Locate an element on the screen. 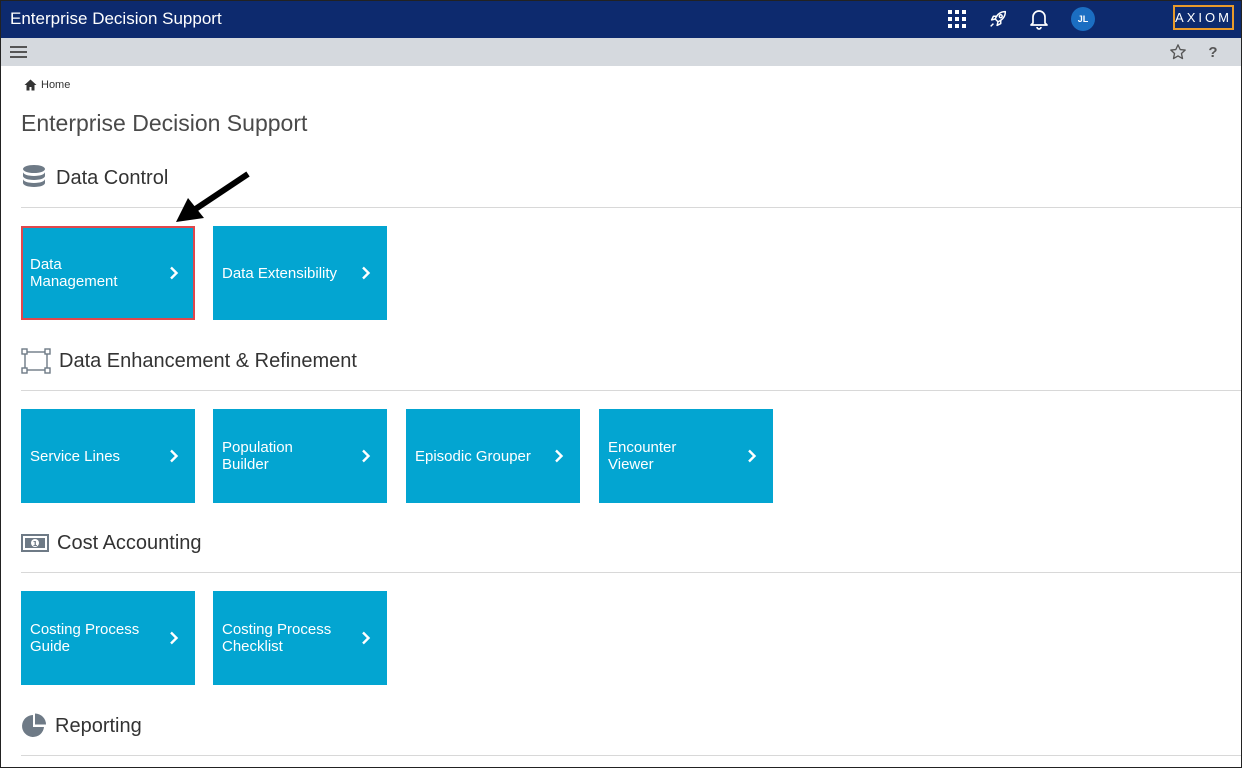 This screenshot has width=1242, height=768. tile-data-management: Data Management is located at coordinates (108, 273).